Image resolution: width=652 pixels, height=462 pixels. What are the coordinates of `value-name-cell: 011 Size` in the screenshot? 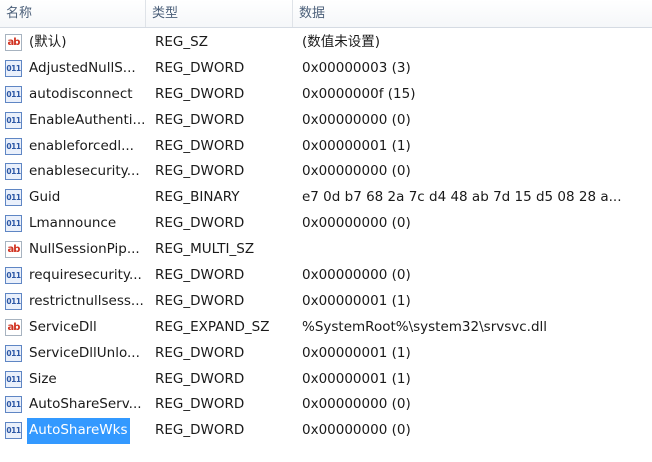 It's located at (75, 380).